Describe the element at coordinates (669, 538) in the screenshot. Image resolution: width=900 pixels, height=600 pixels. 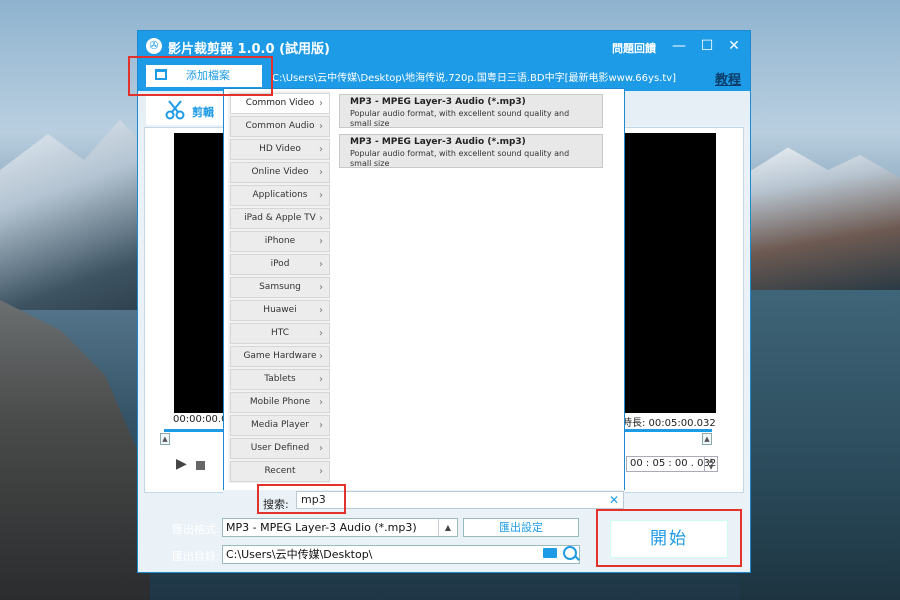
I see `highlight-start` at that location.